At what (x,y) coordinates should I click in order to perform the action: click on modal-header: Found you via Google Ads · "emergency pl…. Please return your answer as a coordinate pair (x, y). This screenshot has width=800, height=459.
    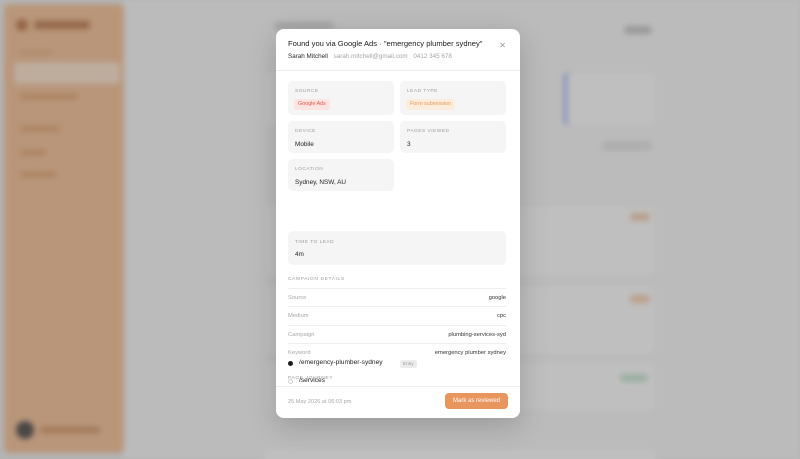
    Looking at the image, I should click on (398, 50).